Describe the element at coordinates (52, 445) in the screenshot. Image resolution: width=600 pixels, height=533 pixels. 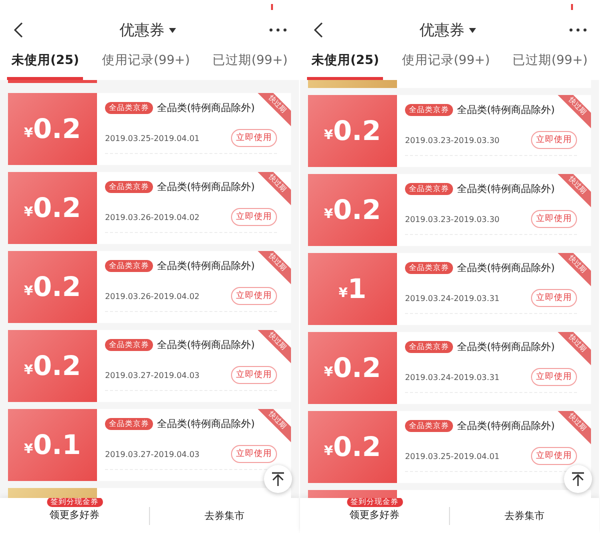
I see `coupon-amount: ¥0.1` at that location.